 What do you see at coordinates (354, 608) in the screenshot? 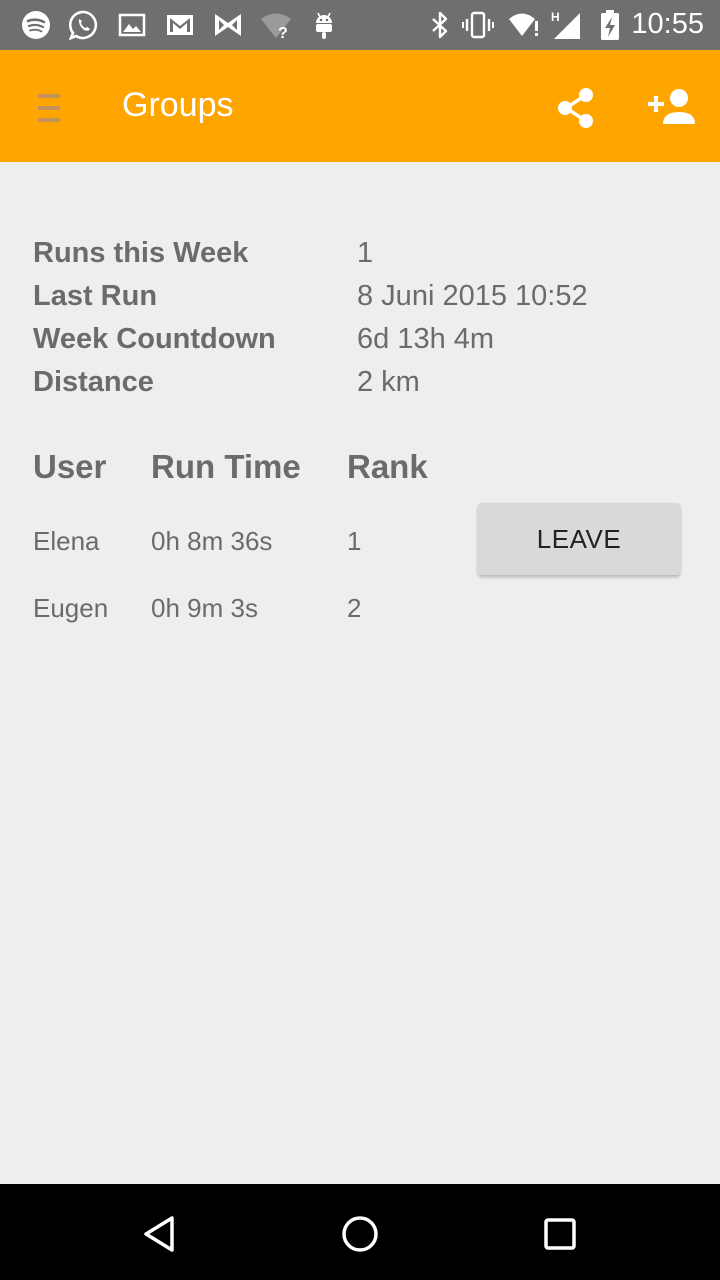
I see `rank: 2` at bounding box center [354, 608].